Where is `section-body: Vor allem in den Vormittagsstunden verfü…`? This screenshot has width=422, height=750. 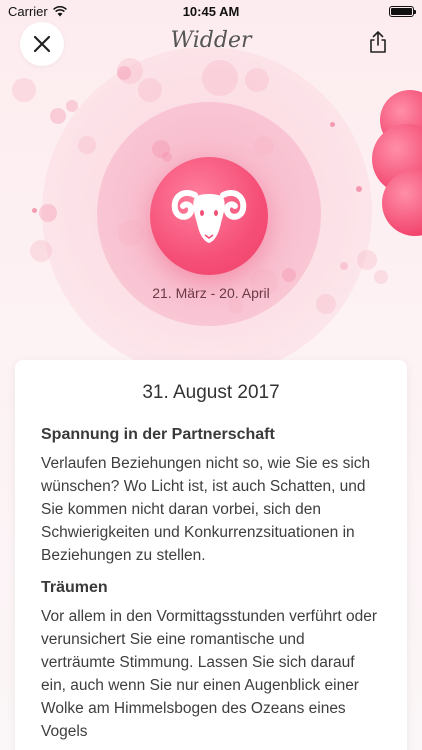 section-body: Vor allem in den Vormittagsstunden verfü… is located at coordinates (209, 674).